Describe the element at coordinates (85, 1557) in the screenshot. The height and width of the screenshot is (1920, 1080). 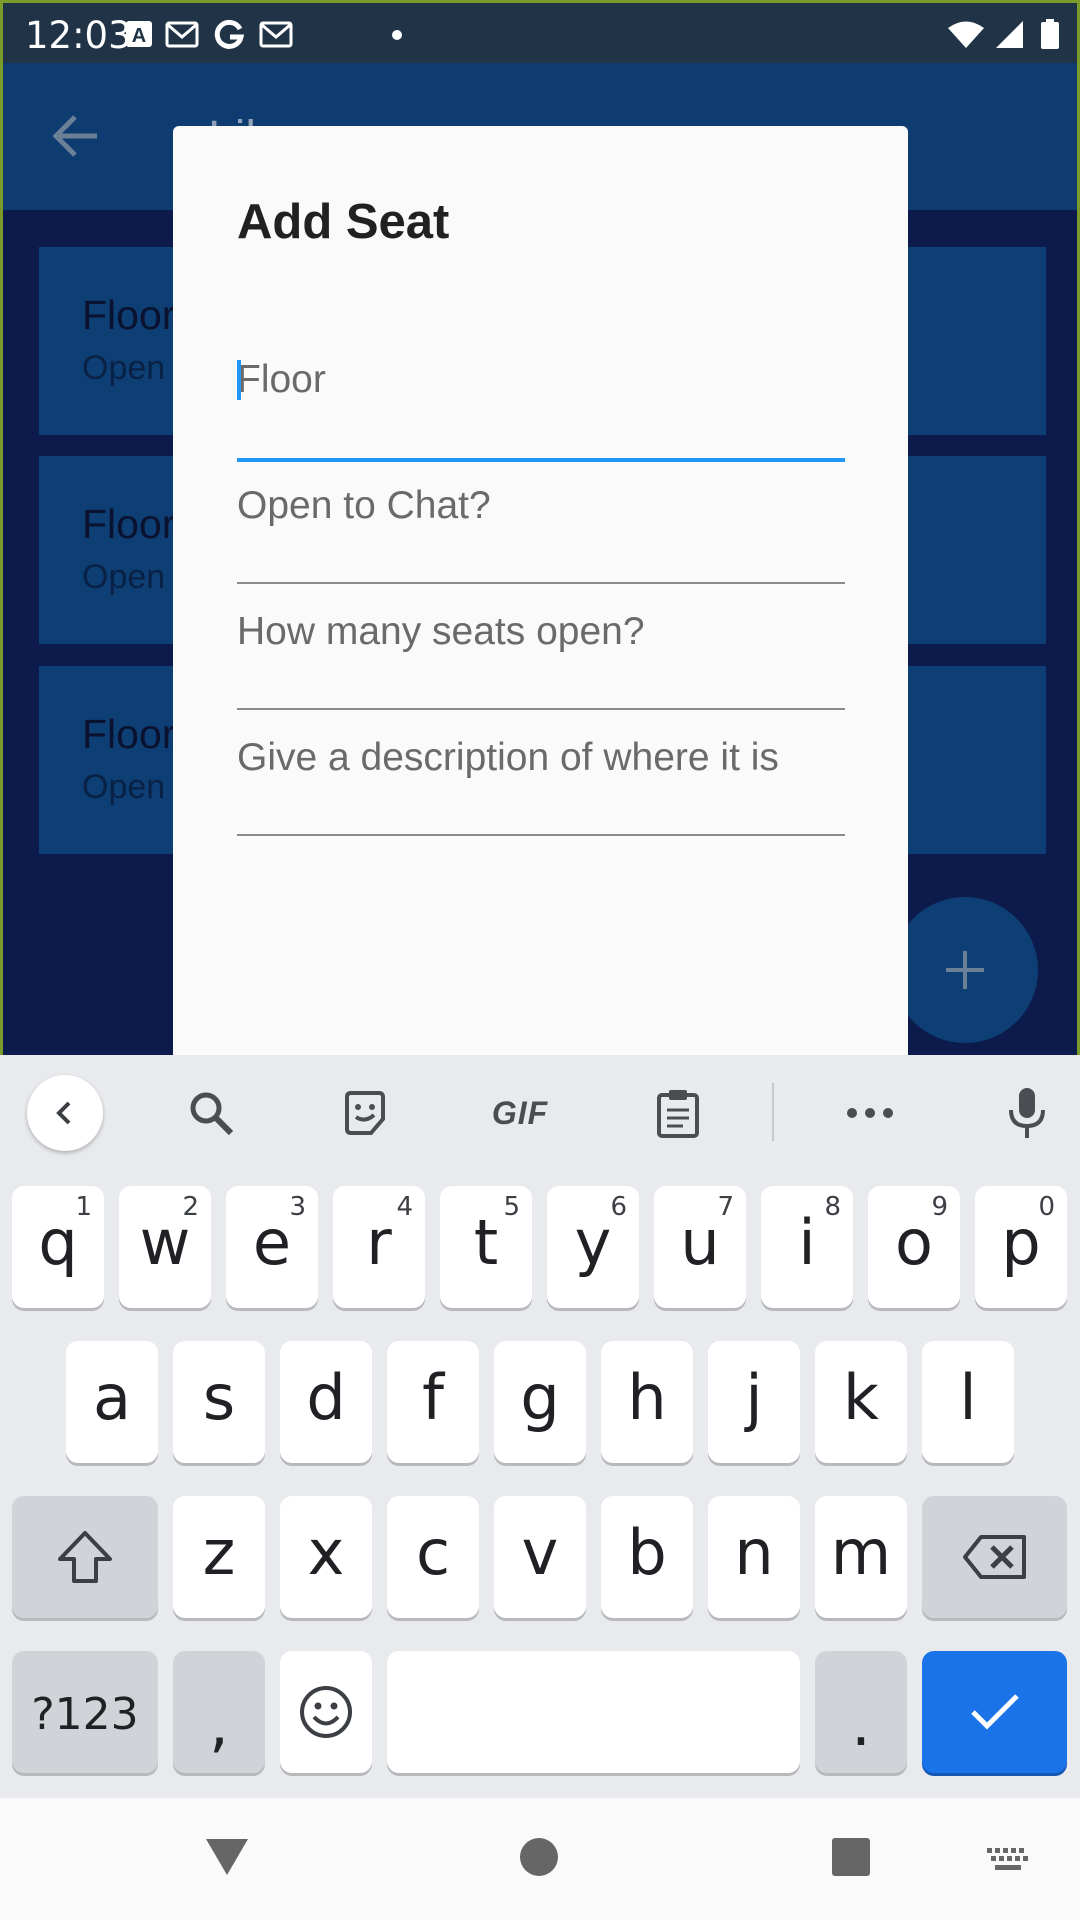
I see `shift-key` at that location.